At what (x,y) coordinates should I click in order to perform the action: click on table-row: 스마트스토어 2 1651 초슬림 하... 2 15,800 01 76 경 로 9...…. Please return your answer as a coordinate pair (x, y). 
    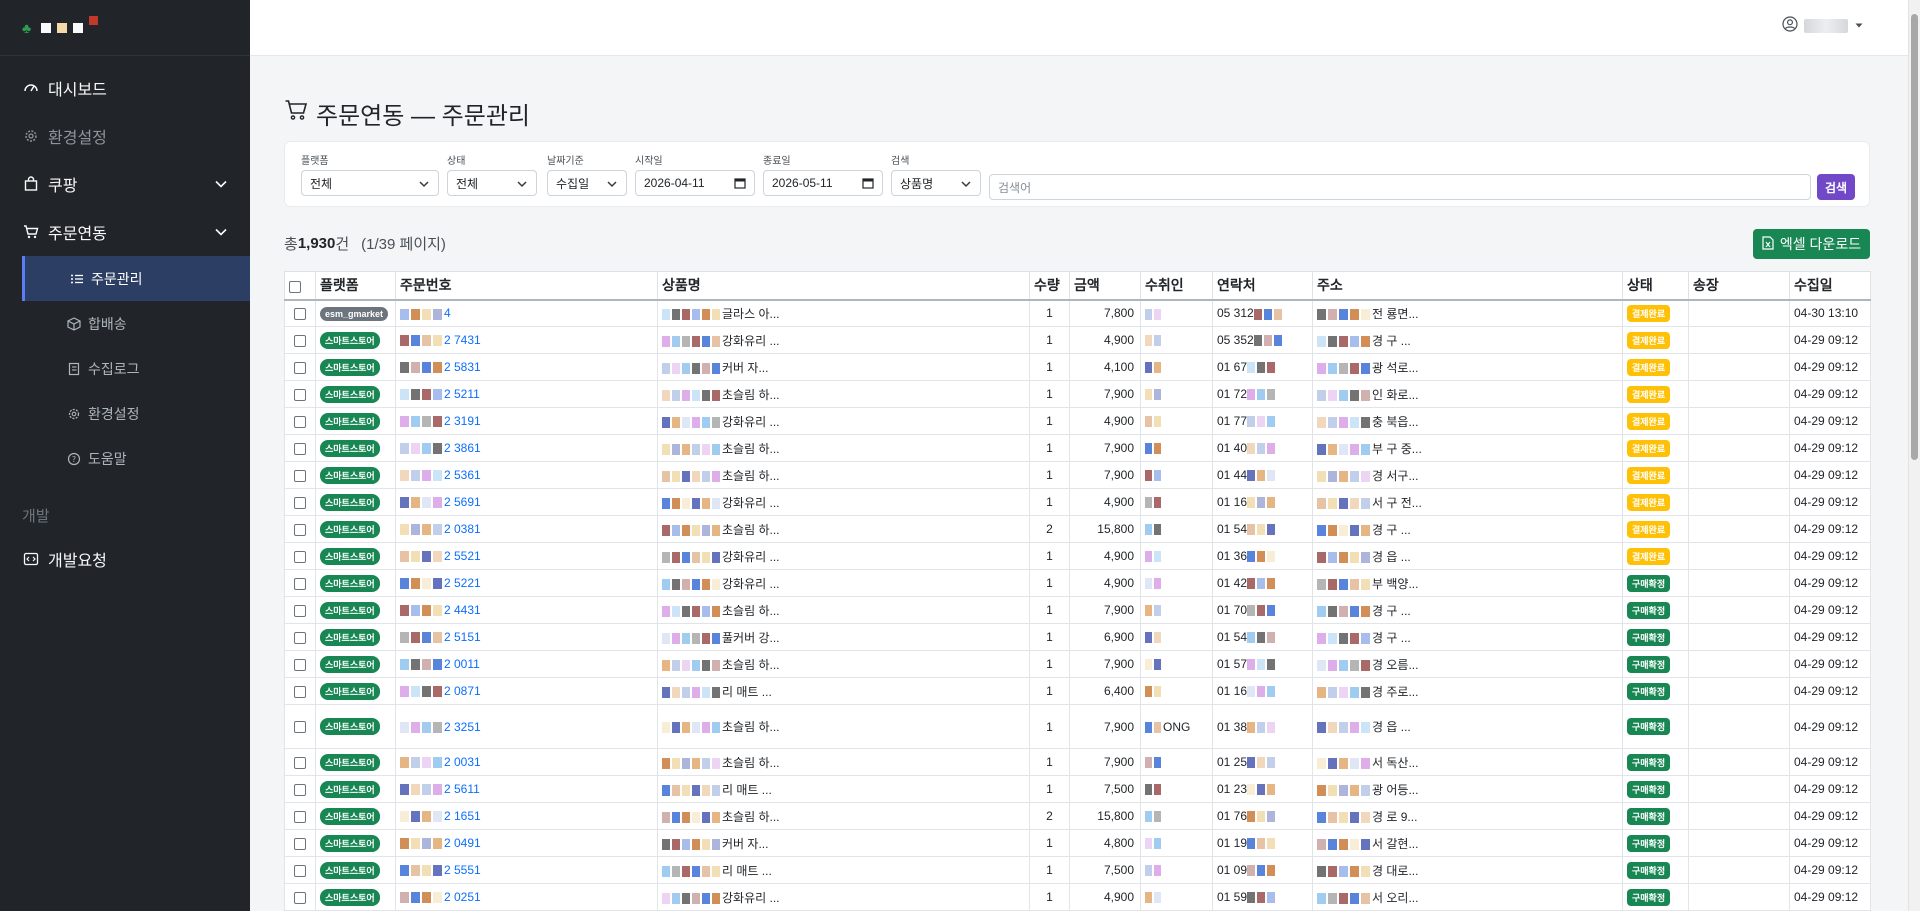
    Looking at the image, I should click on (1077, 816).